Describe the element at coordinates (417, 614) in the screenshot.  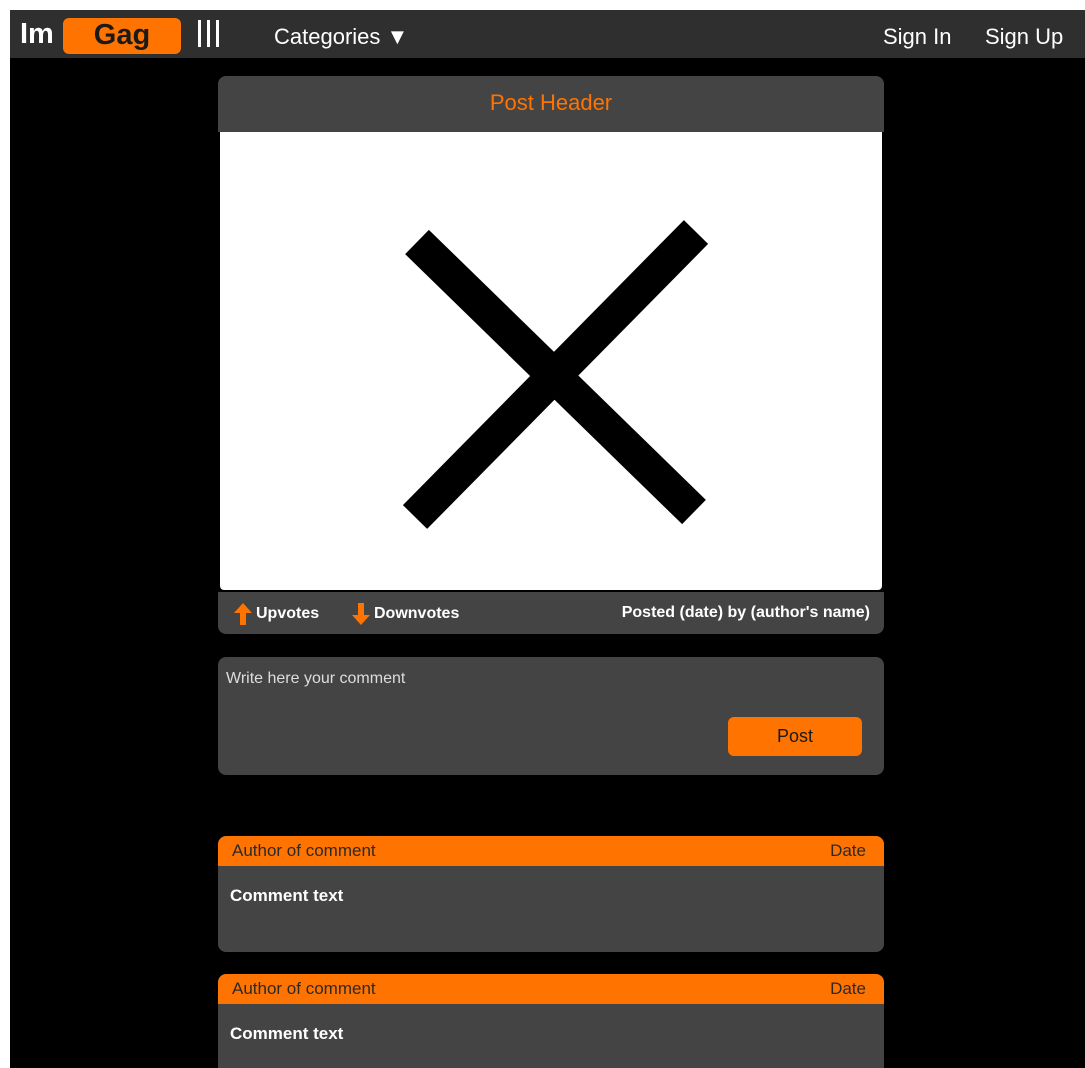
I see `downvotes-label: Downvotes` at that location.